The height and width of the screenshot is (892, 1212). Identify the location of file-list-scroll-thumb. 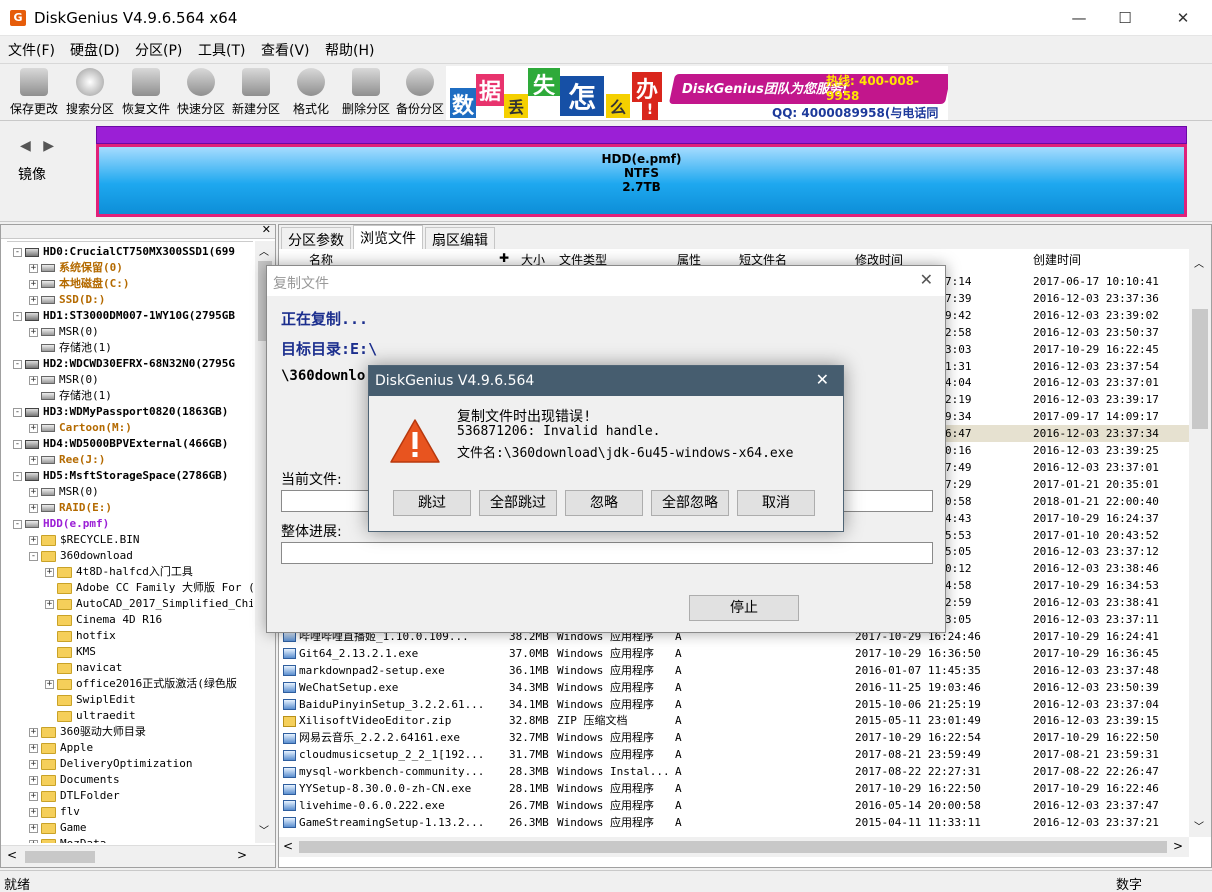
(1200, 369).